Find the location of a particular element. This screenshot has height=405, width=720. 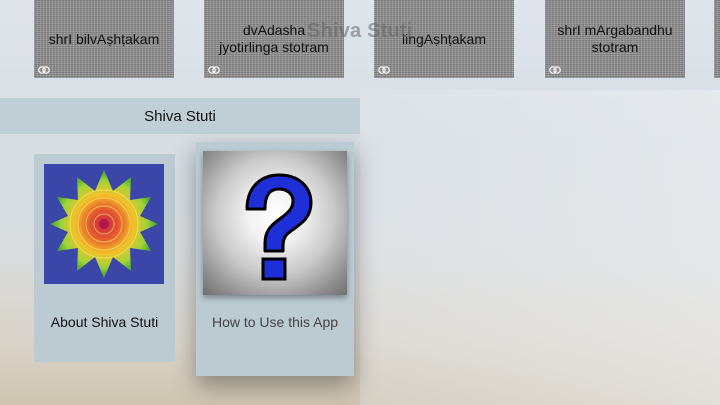

card-how-to-use: How to Use this App is located at coordinates (275, 259).